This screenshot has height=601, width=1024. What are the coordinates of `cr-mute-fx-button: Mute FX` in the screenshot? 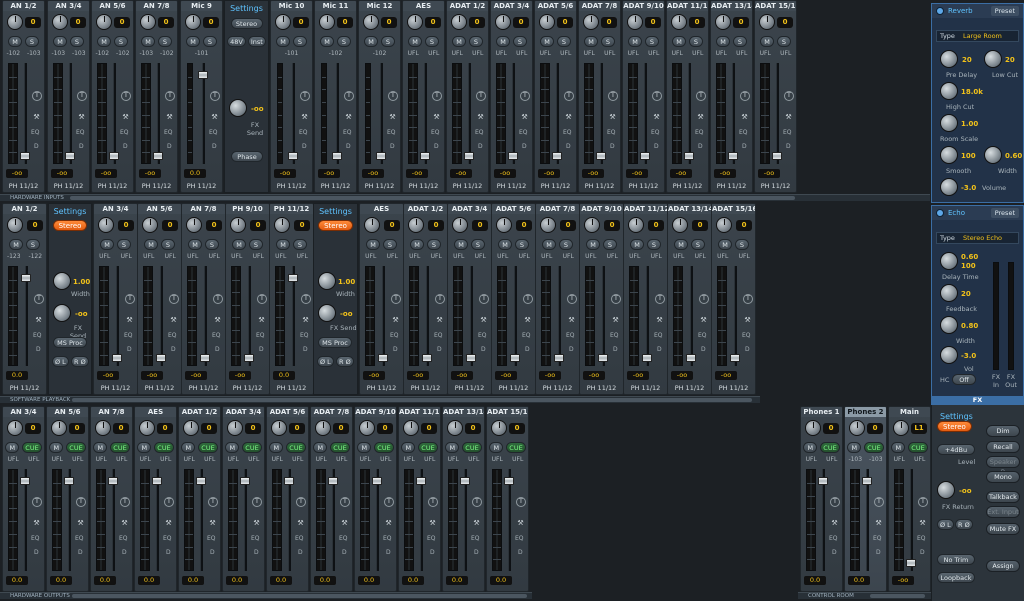 It's located at (1003, 529).